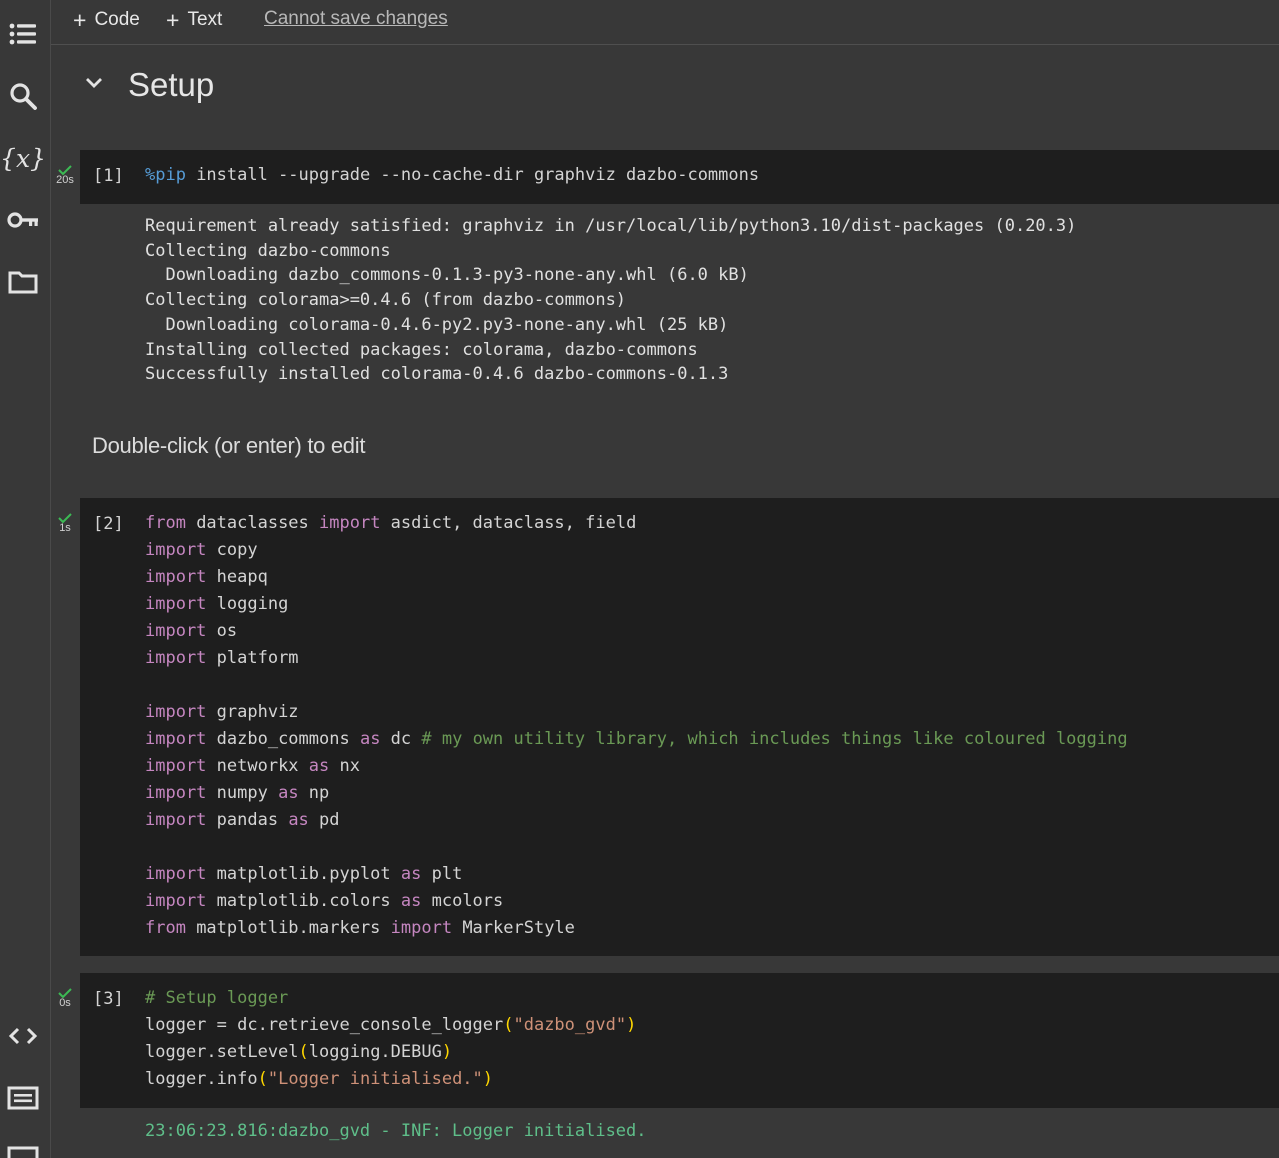 This screenshot has width=1279, height=1158. Describe the element at coordinates (351, 86) in the screenshot. I see `section-header: Setup` at that location.